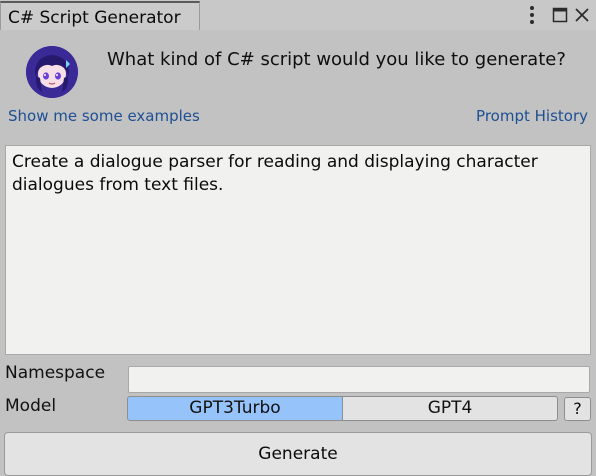  I want to click on generate-button: Generate, so click(298, 454).